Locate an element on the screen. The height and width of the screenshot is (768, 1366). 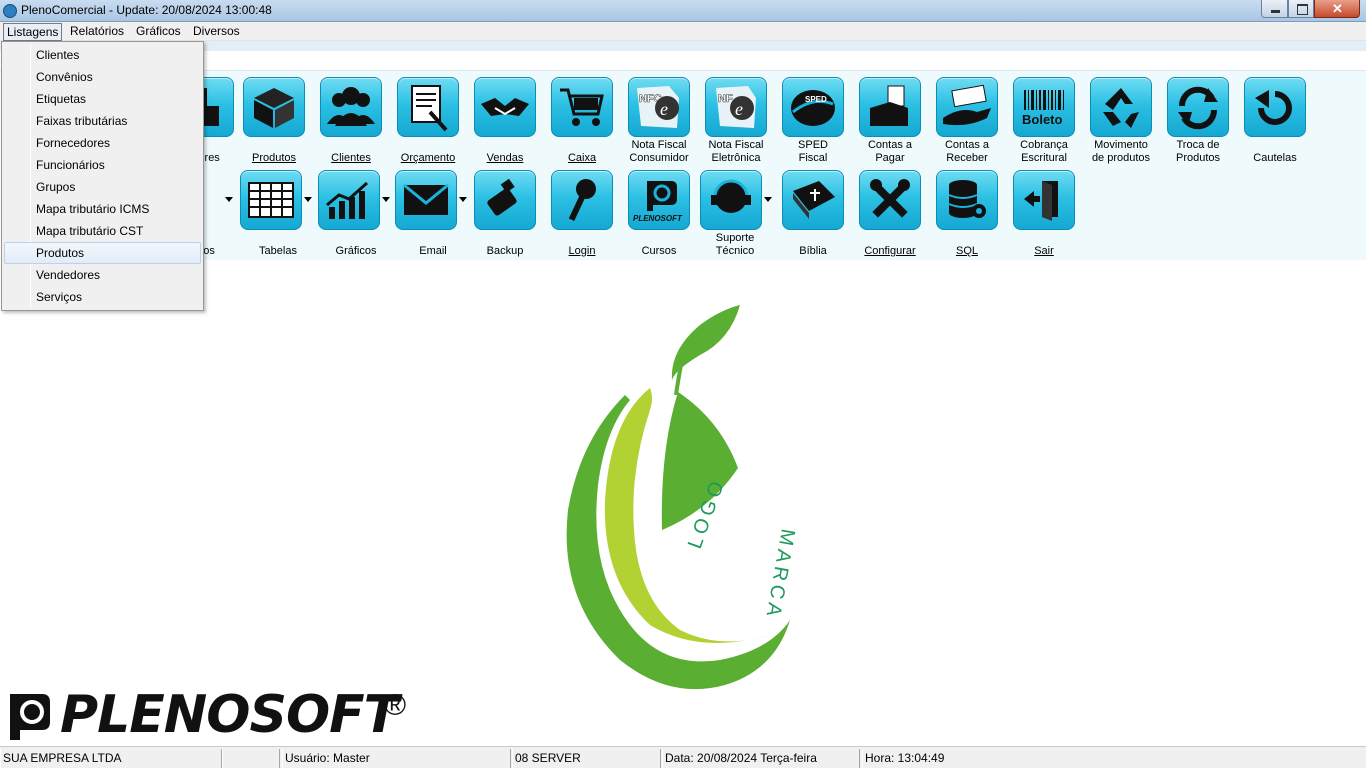
receive-icon is located at coordinates (967, 107).